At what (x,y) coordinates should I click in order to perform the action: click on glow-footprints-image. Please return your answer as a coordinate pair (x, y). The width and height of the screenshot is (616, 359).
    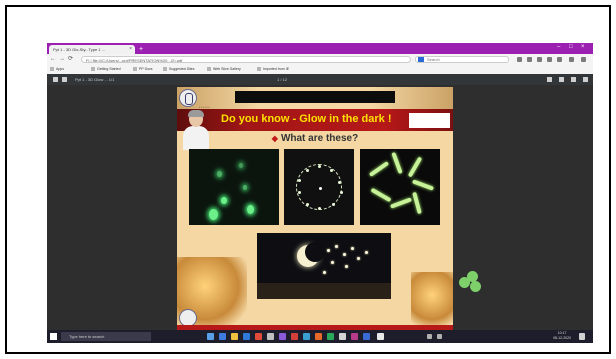
    Looking at the image, I should click on (234, 187).